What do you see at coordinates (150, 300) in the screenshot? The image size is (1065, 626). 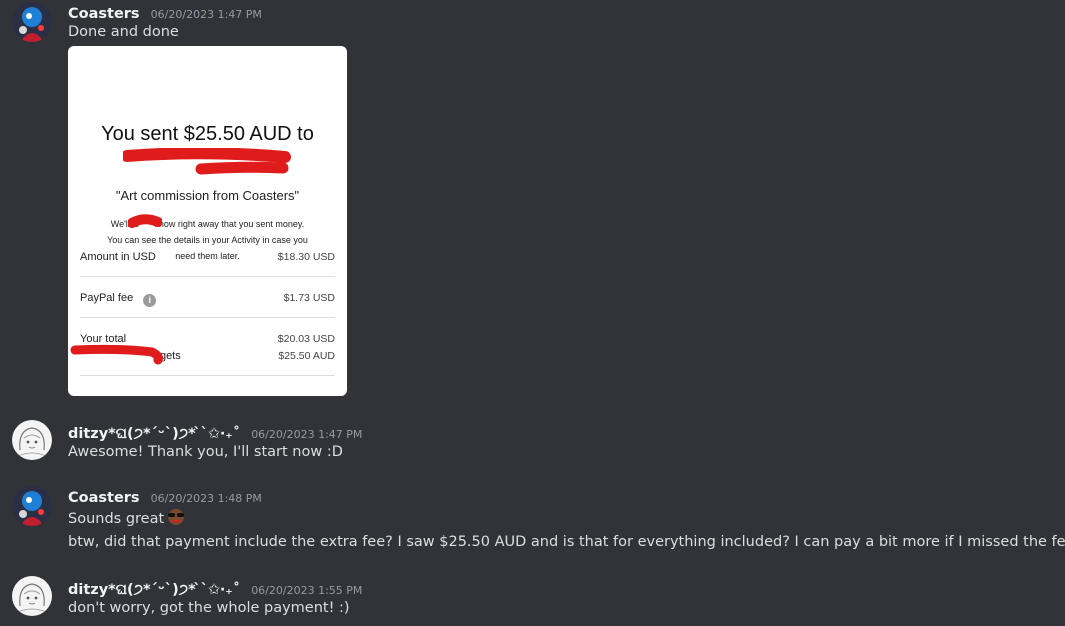 I see `info-icon: i` at bounding box center [150, 300].